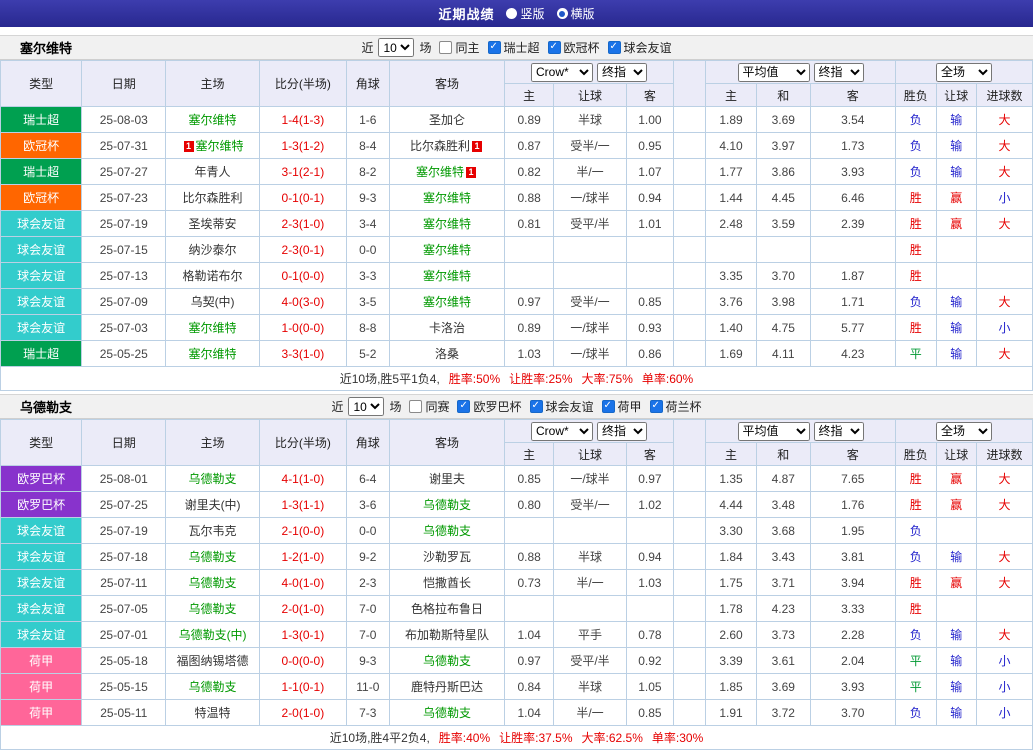 The width and height of the screenshot is (1033, 750). What do you see at coordinates (439, 146) in the screenshot?
I see `away-team-name: 比尔森胜利` at bounding box center [439, 146].